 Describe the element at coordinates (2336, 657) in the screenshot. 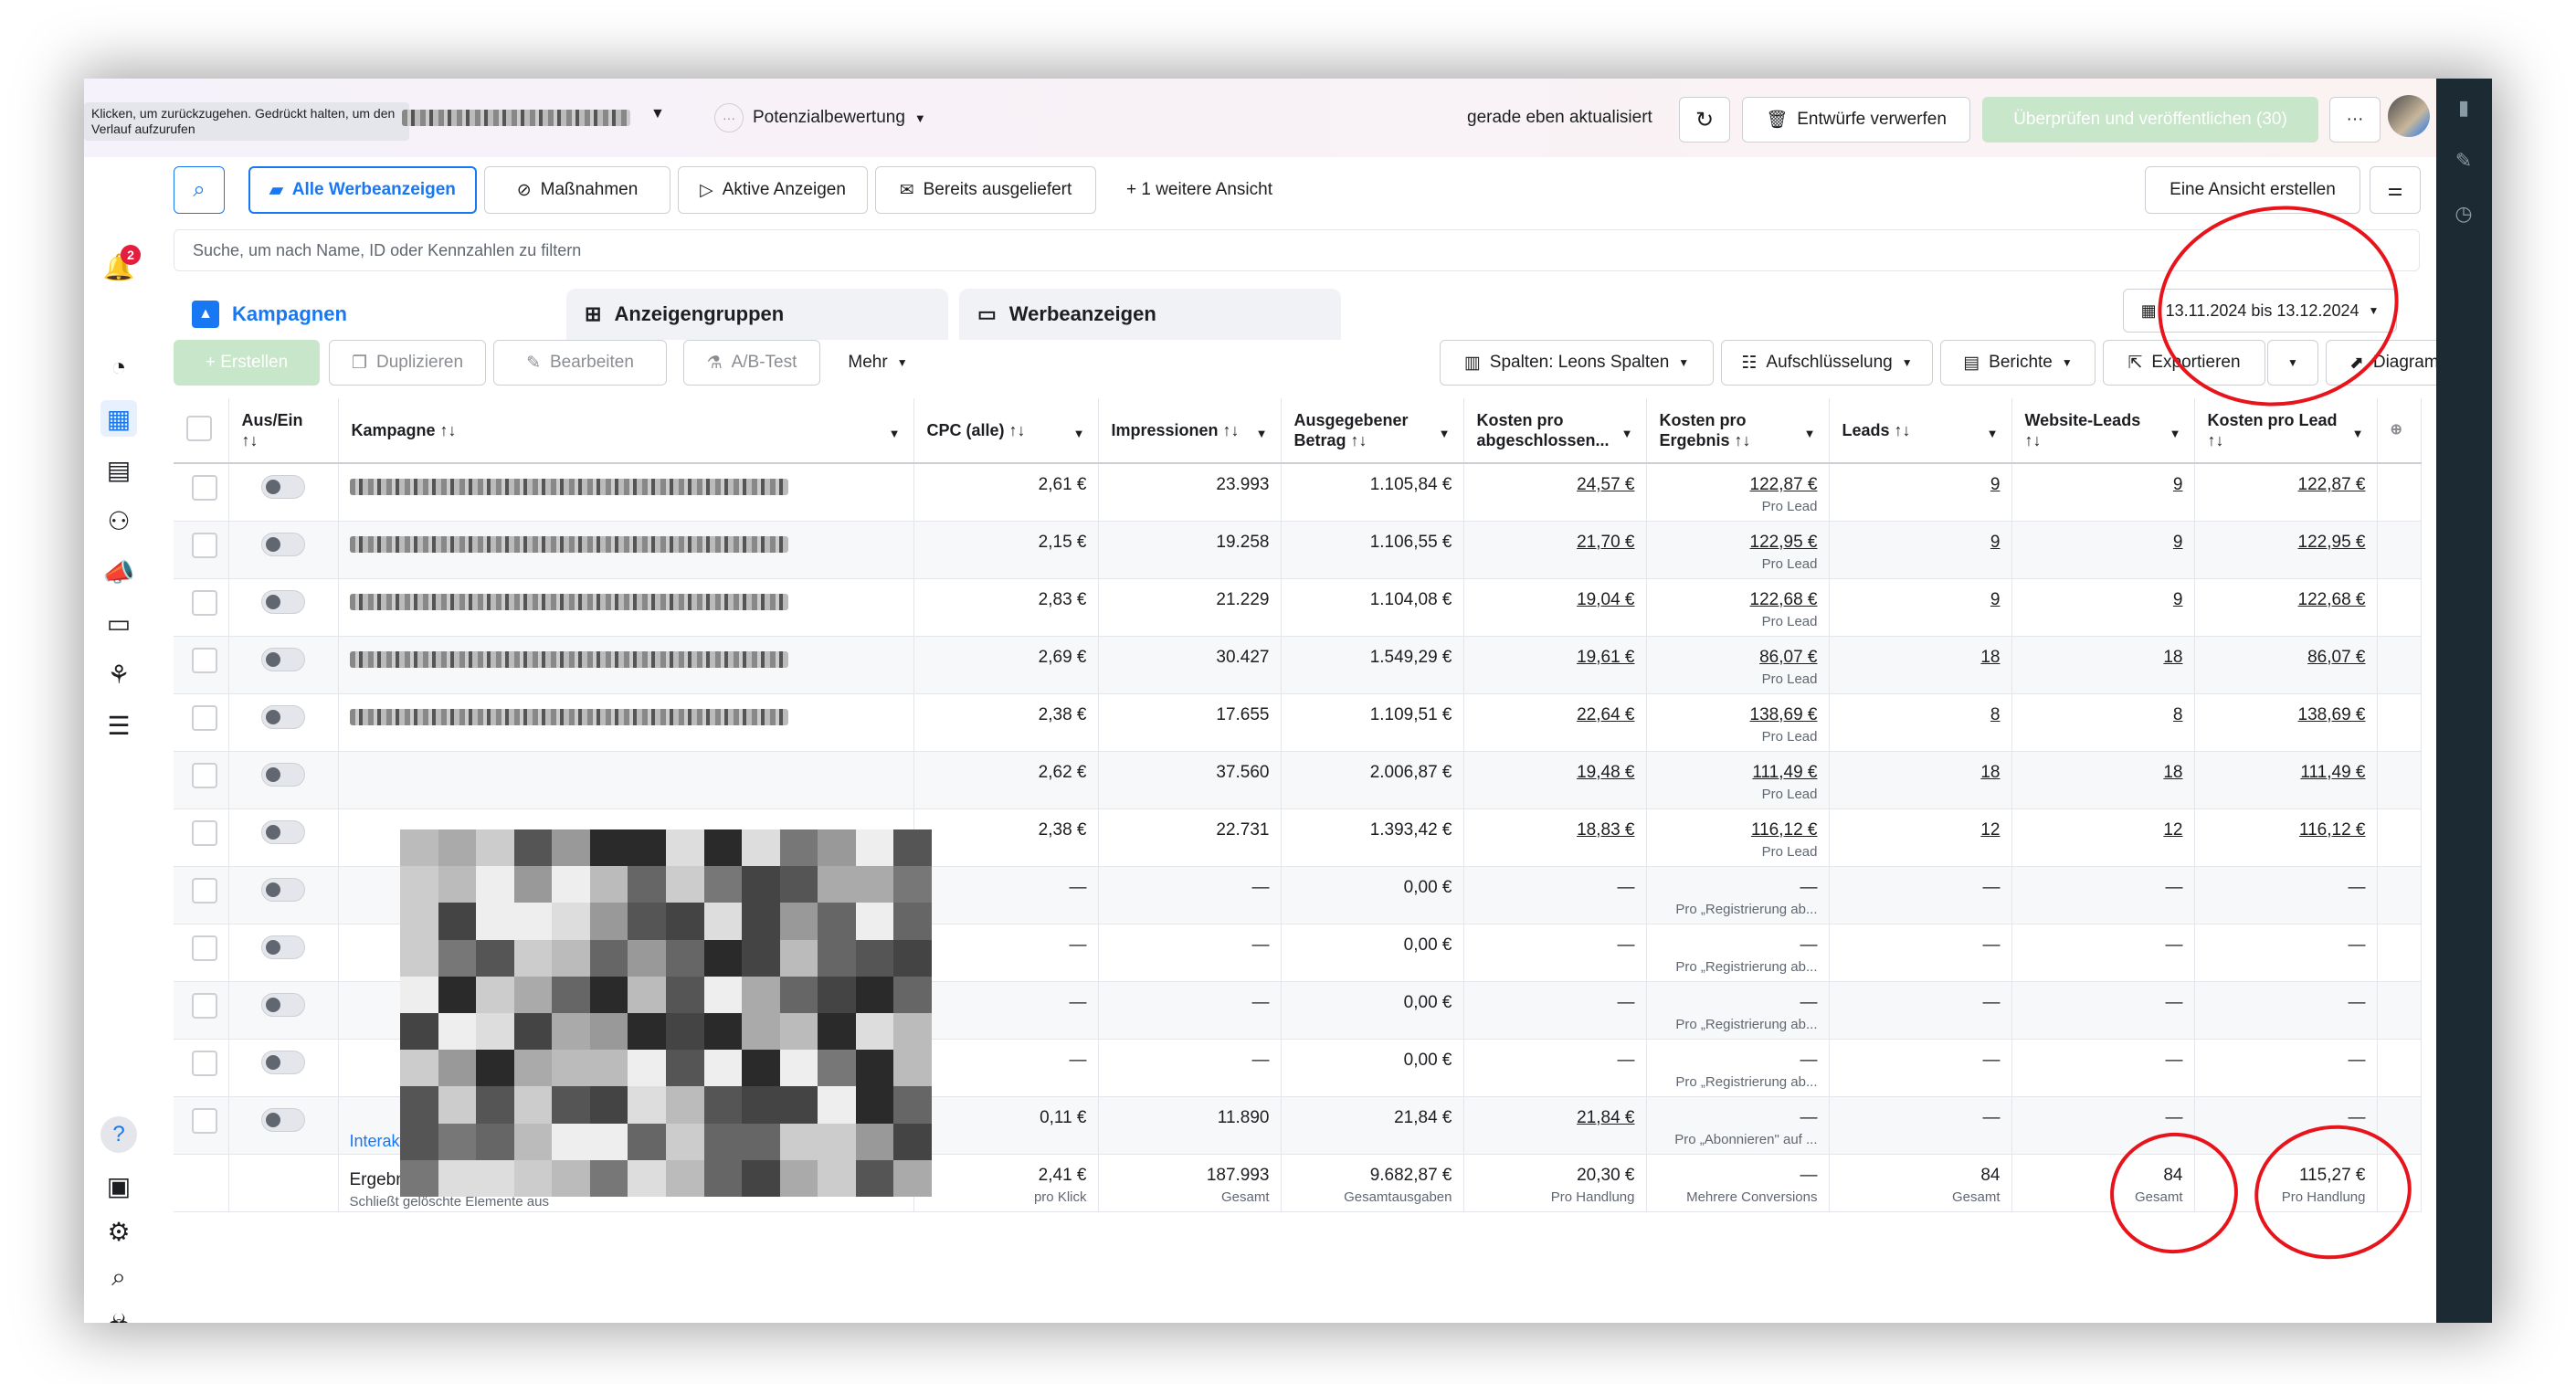

I see `cell-clead-value: 86,07 €` at that location.